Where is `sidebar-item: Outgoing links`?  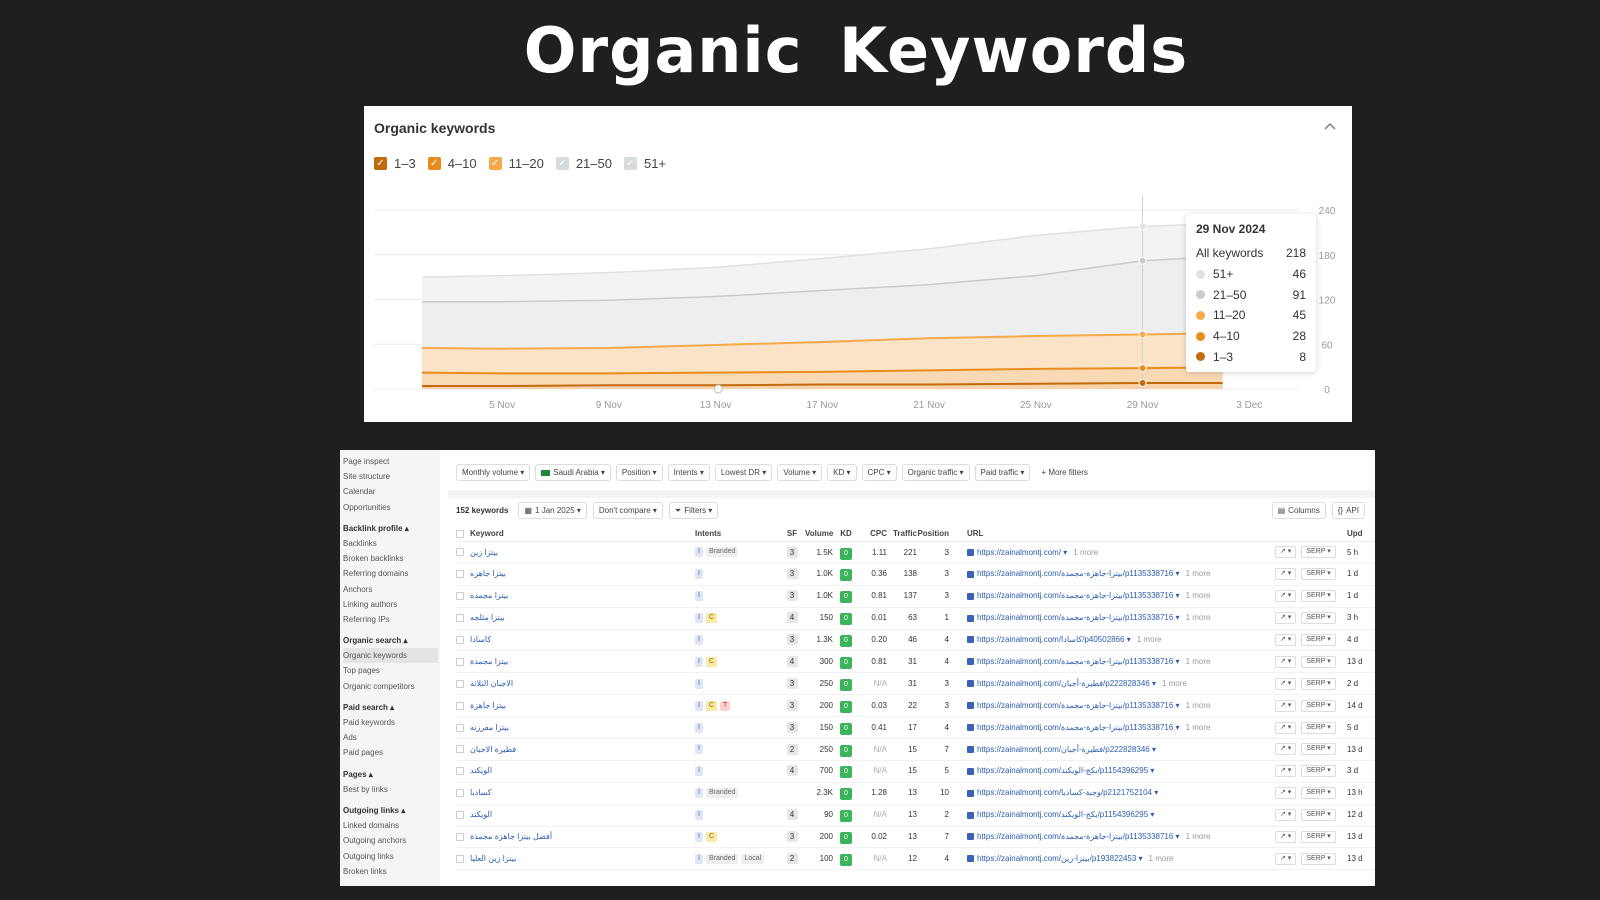
sidebar-item: Outgoing links is located at coordinates (391, 856).